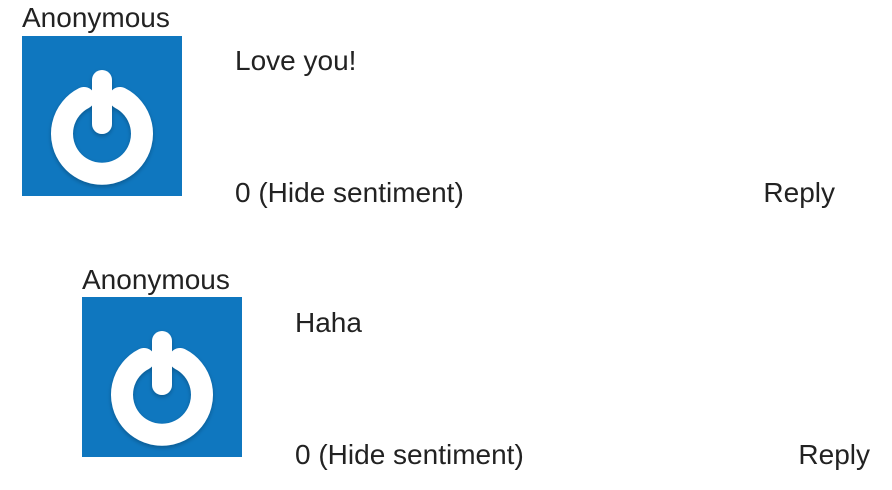  What do you see at coordinates (296, 60) in the screenshot?
I see `comment-body: Love you!` at bounding box center [296, 60].